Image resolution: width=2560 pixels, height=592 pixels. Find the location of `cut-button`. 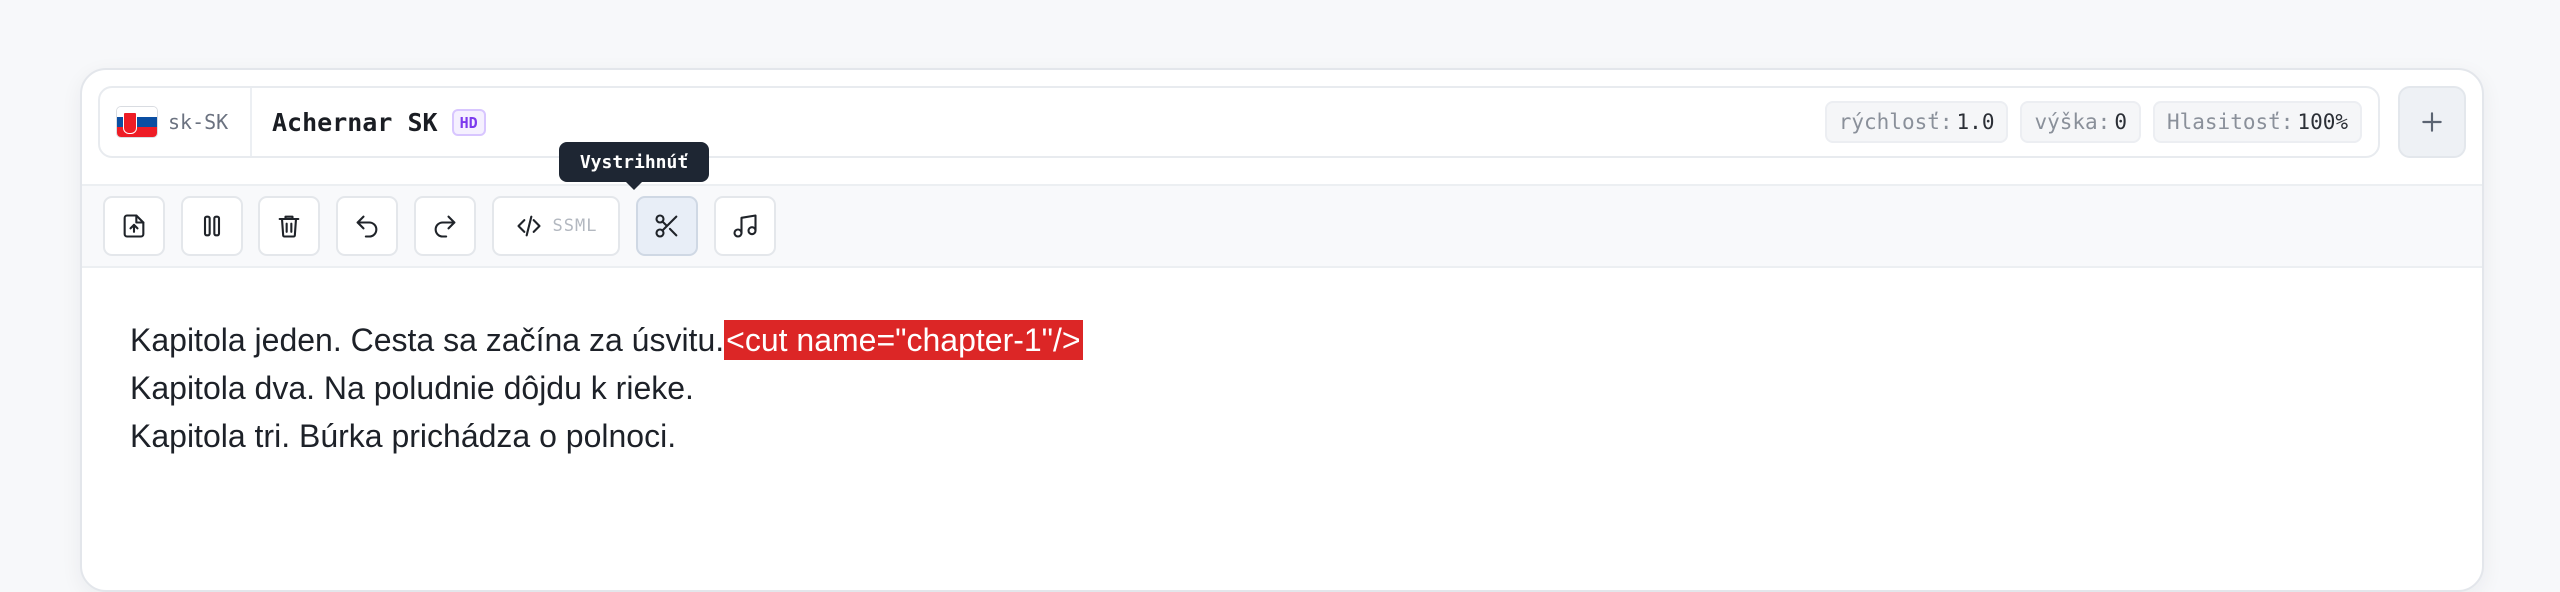

cut-button is located at coordinates (667, 226).